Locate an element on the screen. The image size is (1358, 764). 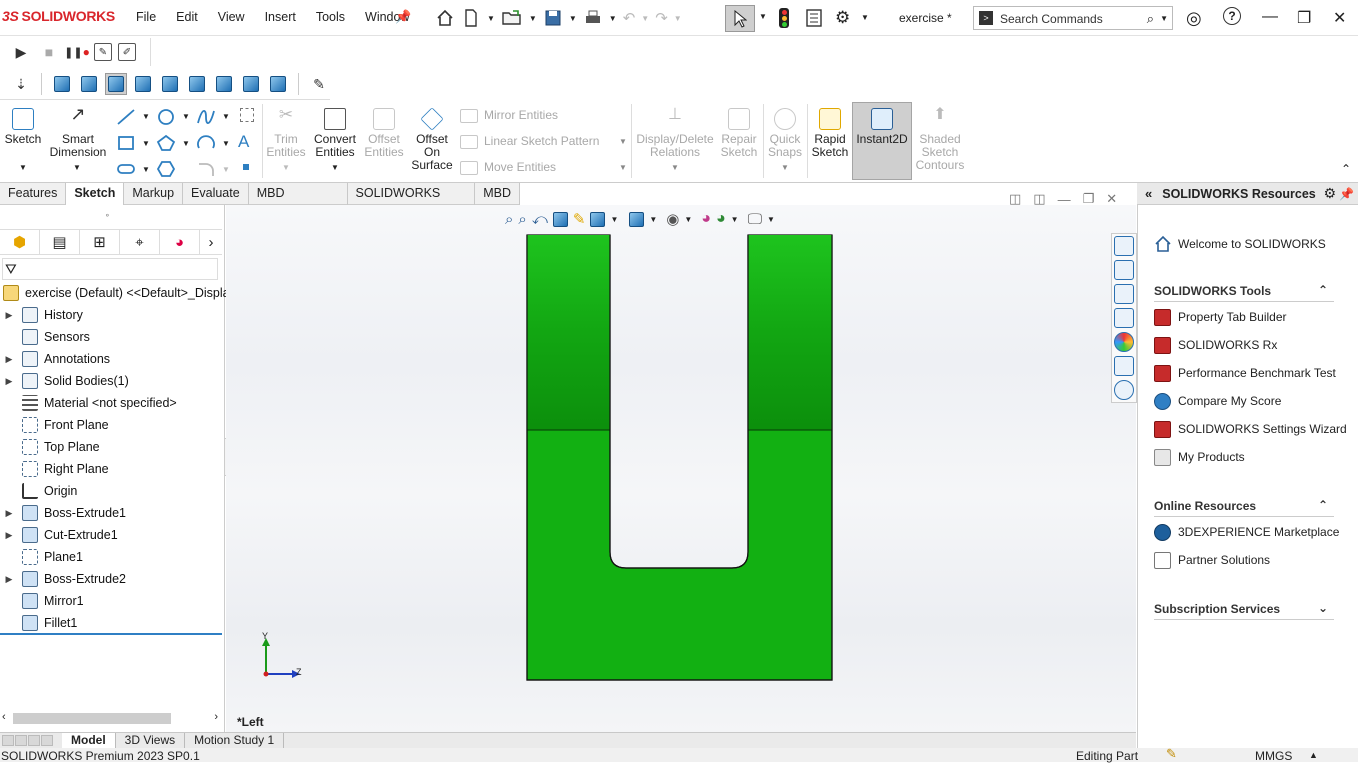
record-macro-icon: ❚❚ ● is located at coordinates (77, 52).